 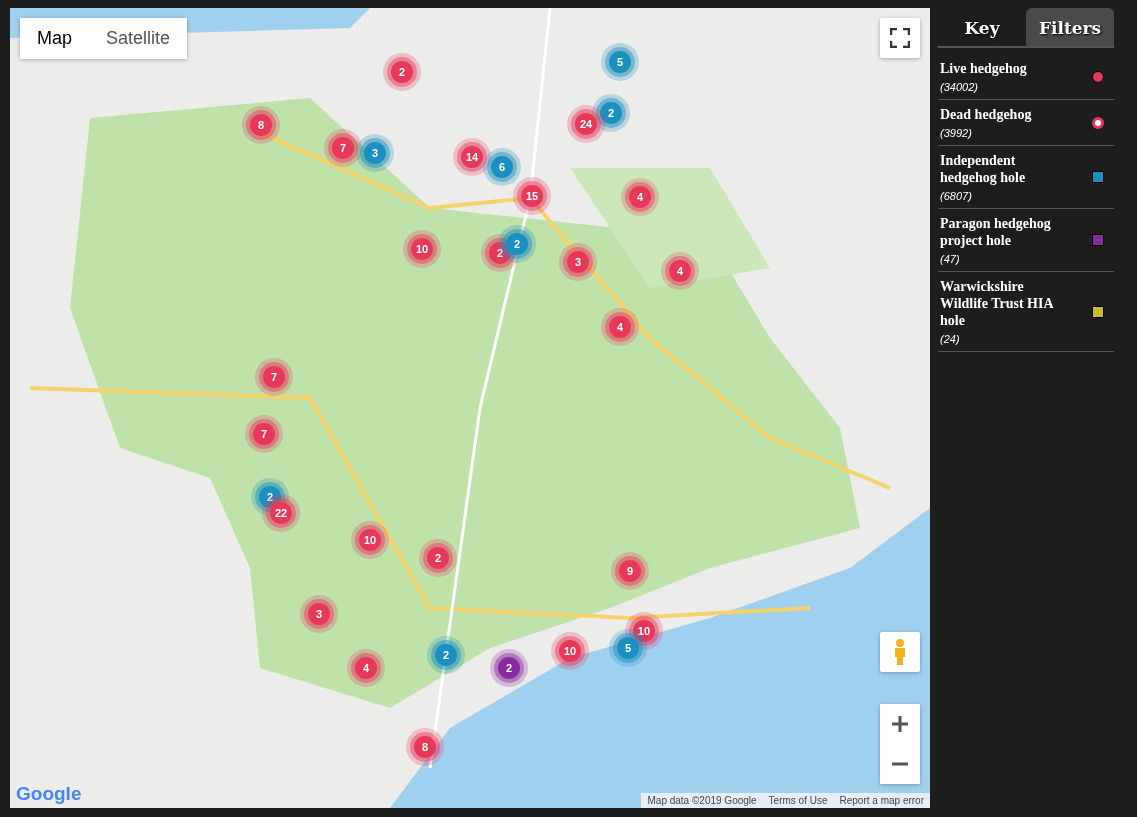 What do you see at coordinates (54, 38) in the screenshot?
I see `map-type-tab: Map` at bounding box center [54, 38].